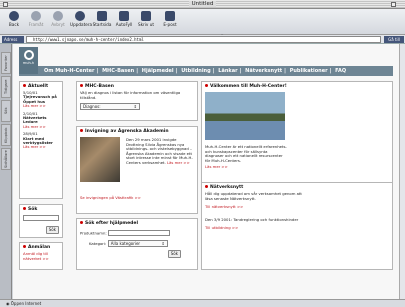 The image size is (405, 307). What do you see at coordinates (146, 16) in the screenshot?
I see `printer-icon` at bounding box center [146, 16].